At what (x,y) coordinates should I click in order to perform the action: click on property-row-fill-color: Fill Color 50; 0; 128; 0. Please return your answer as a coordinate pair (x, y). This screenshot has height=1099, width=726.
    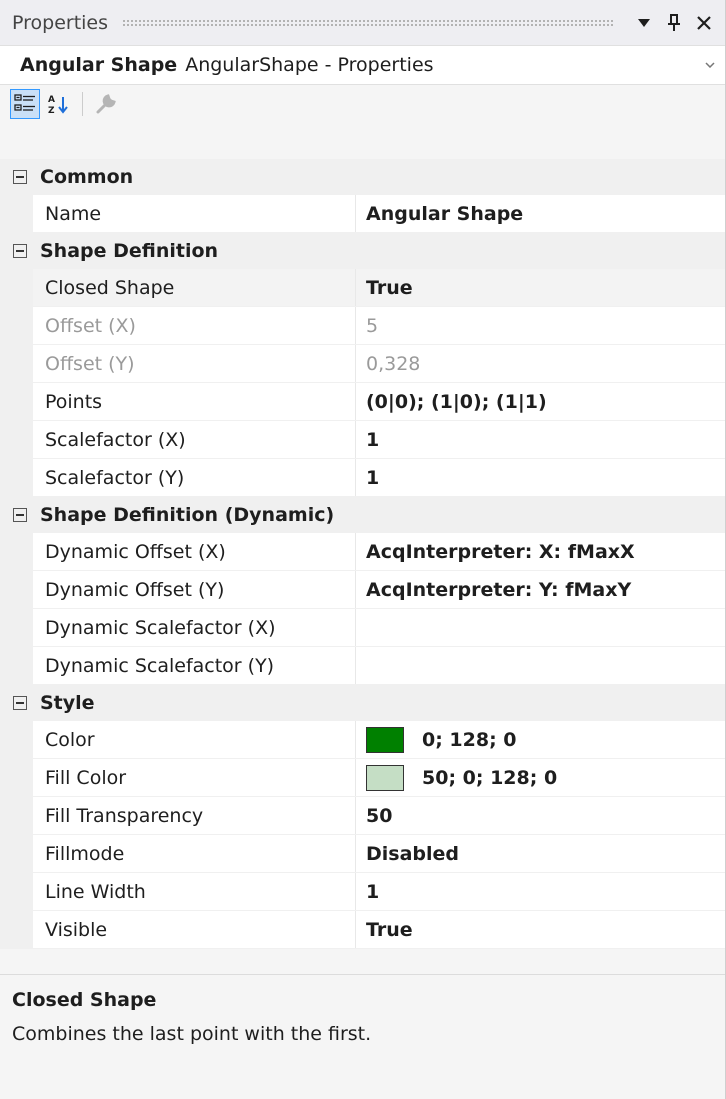
    Looking at the image, I should click on (362, 778).